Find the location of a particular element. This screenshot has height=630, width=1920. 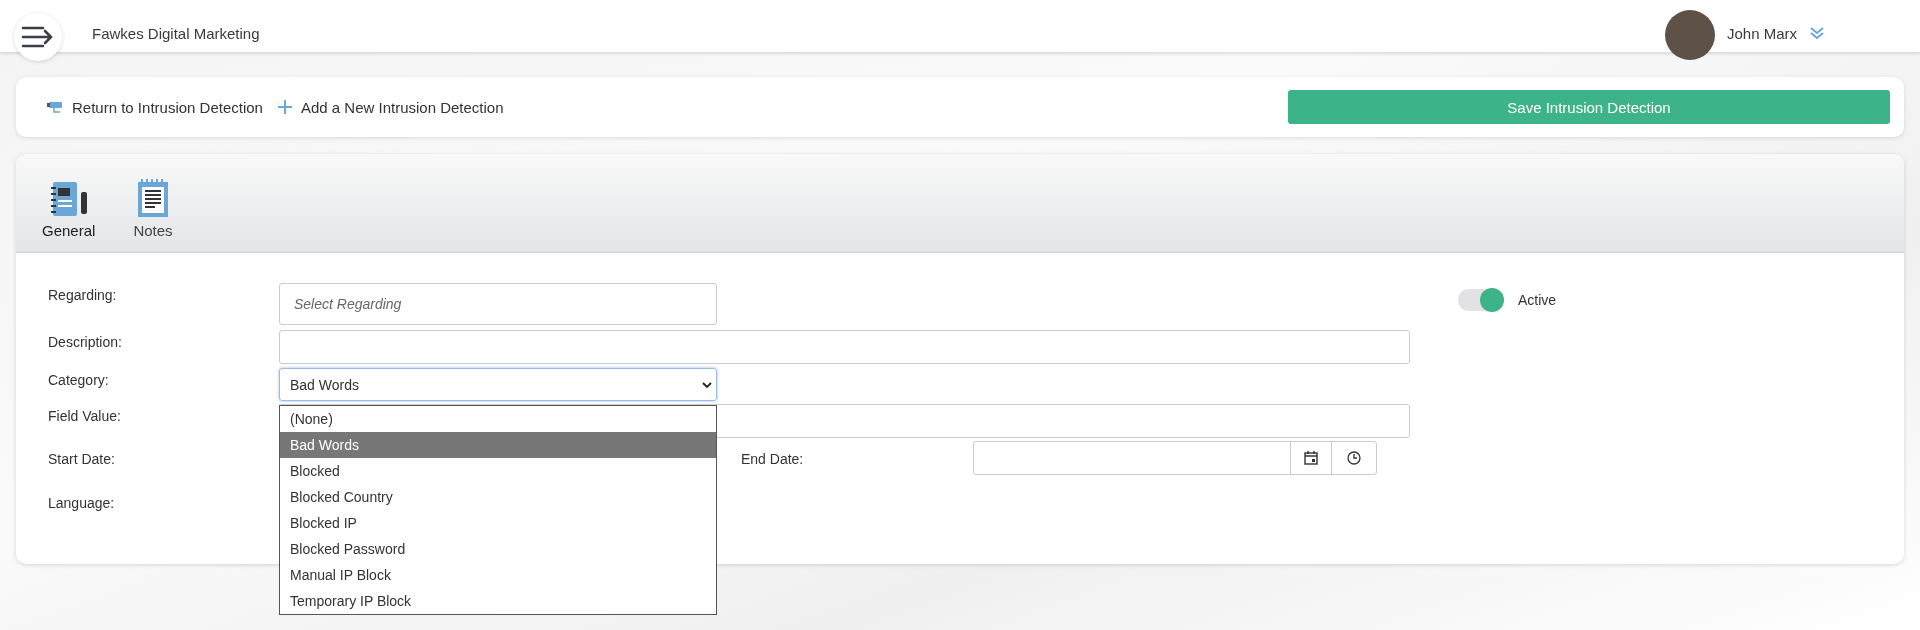

clock-icon is located at coordinates (1354, 458).